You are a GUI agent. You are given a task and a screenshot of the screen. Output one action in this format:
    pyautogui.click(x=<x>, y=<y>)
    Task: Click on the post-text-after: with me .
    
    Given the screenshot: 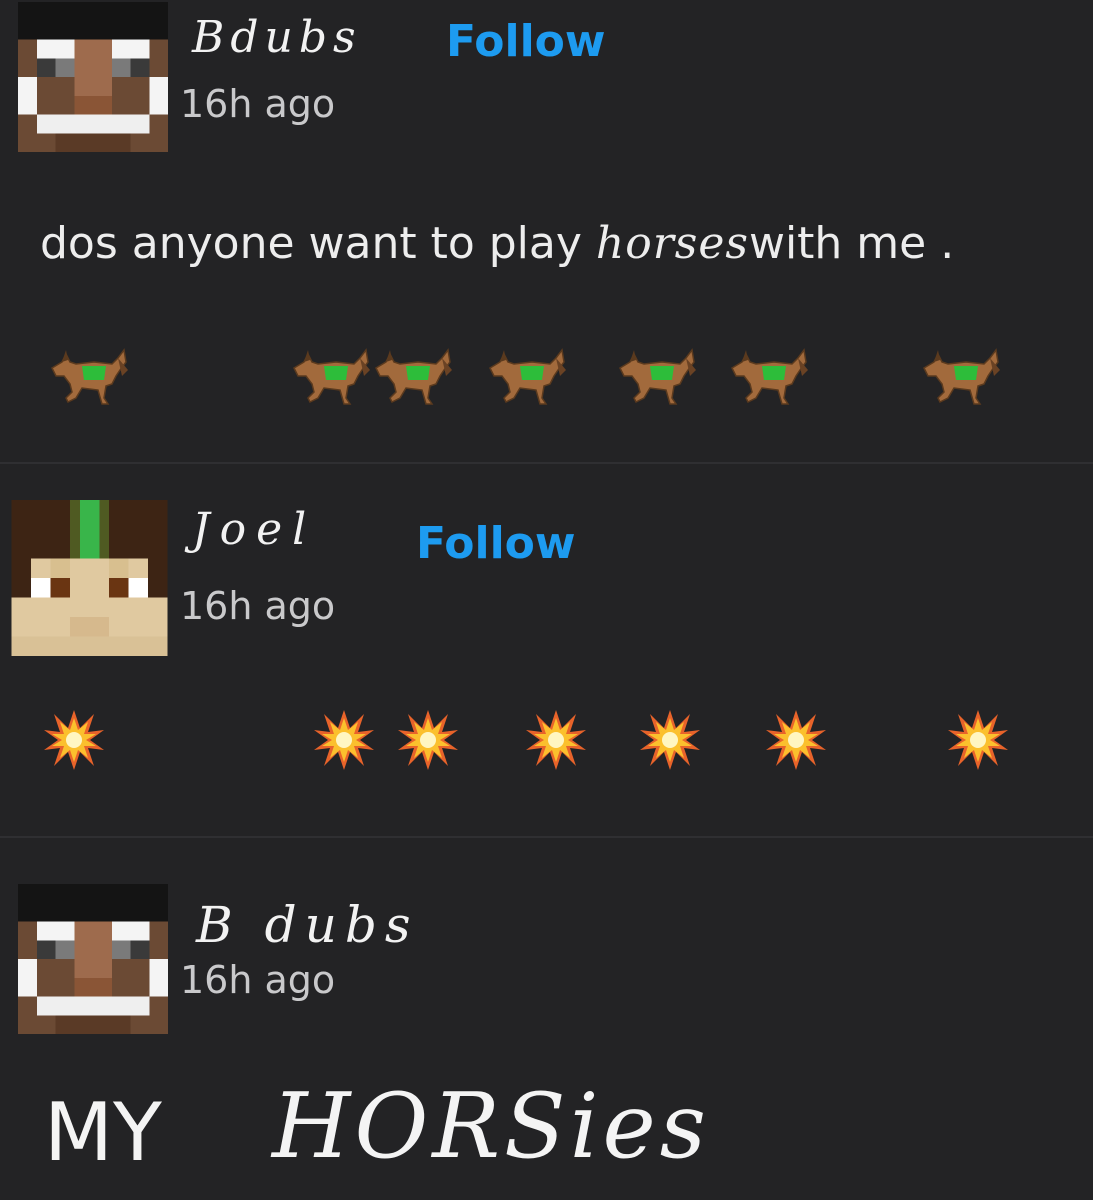 What is the action you would take?
    pyautogui.click(x=851, y=243)
    